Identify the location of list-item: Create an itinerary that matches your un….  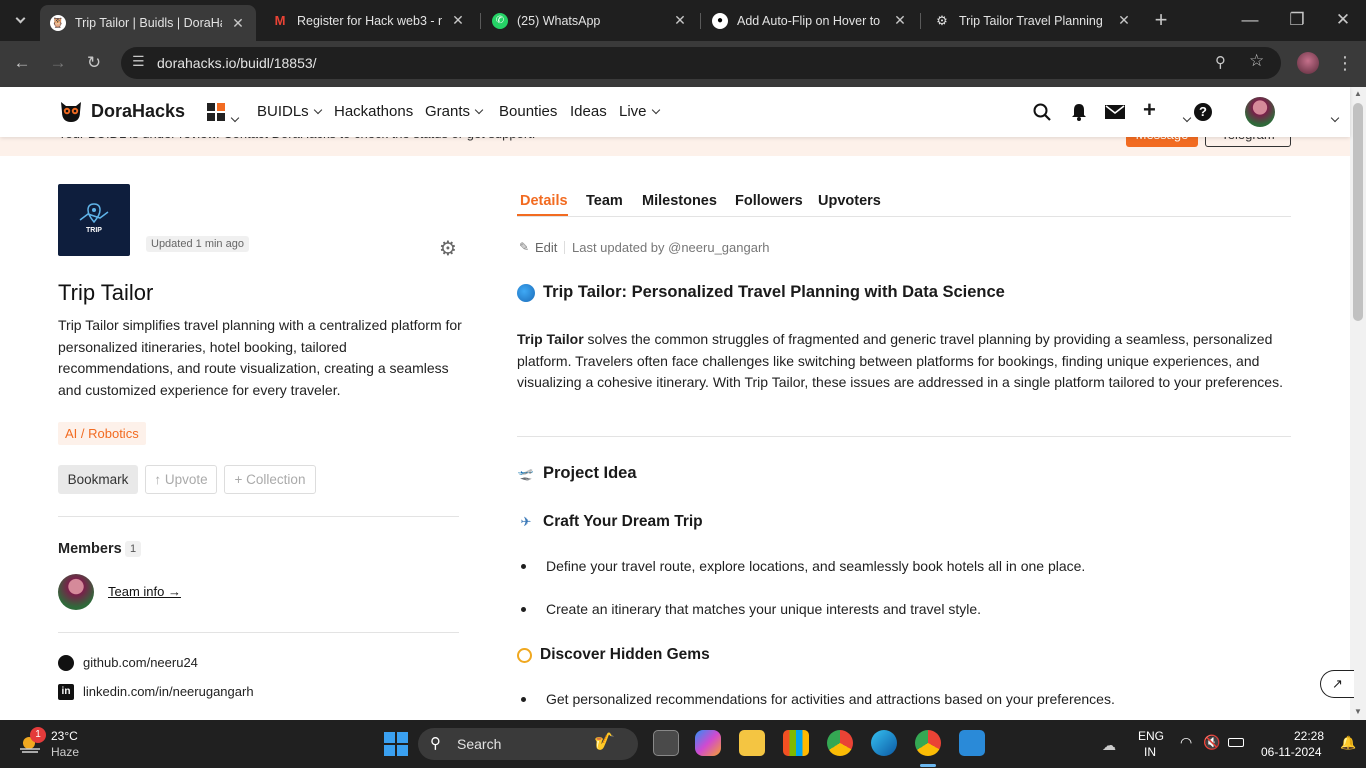
(751, 609).